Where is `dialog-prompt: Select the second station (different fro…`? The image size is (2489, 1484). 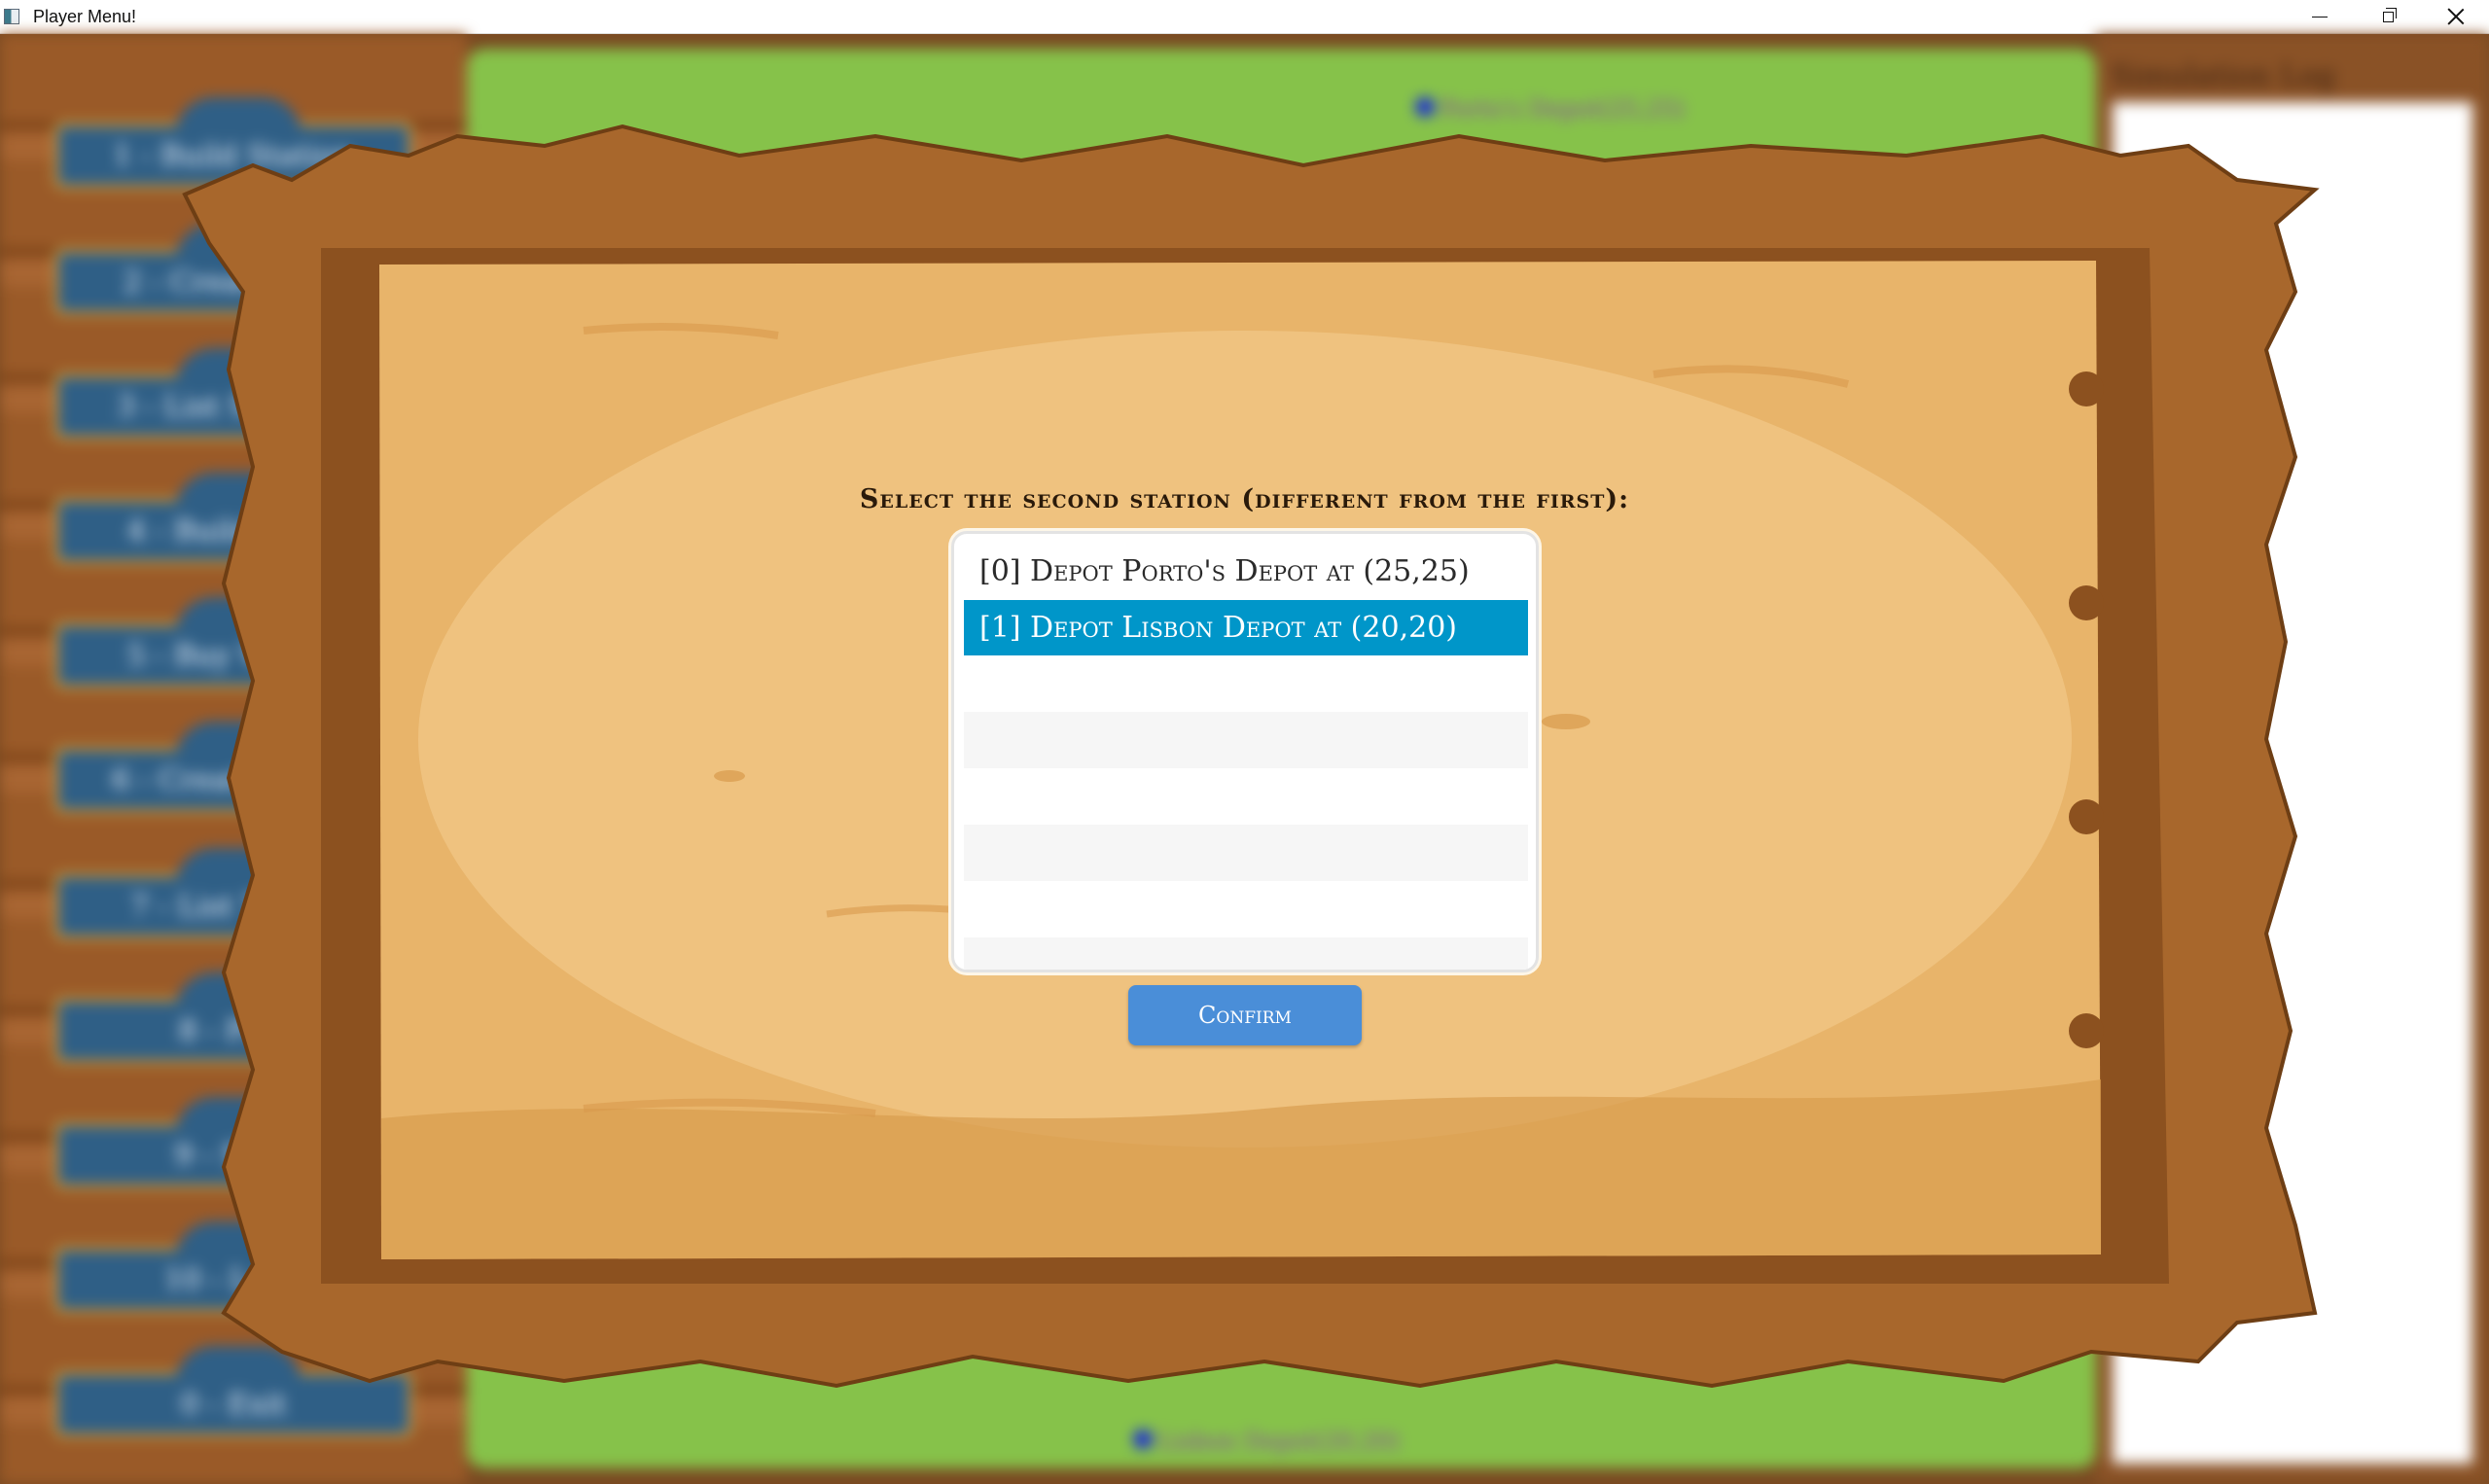
dialog-prompt: Select the second station (different fro… is located at coordinates (1244, 499).